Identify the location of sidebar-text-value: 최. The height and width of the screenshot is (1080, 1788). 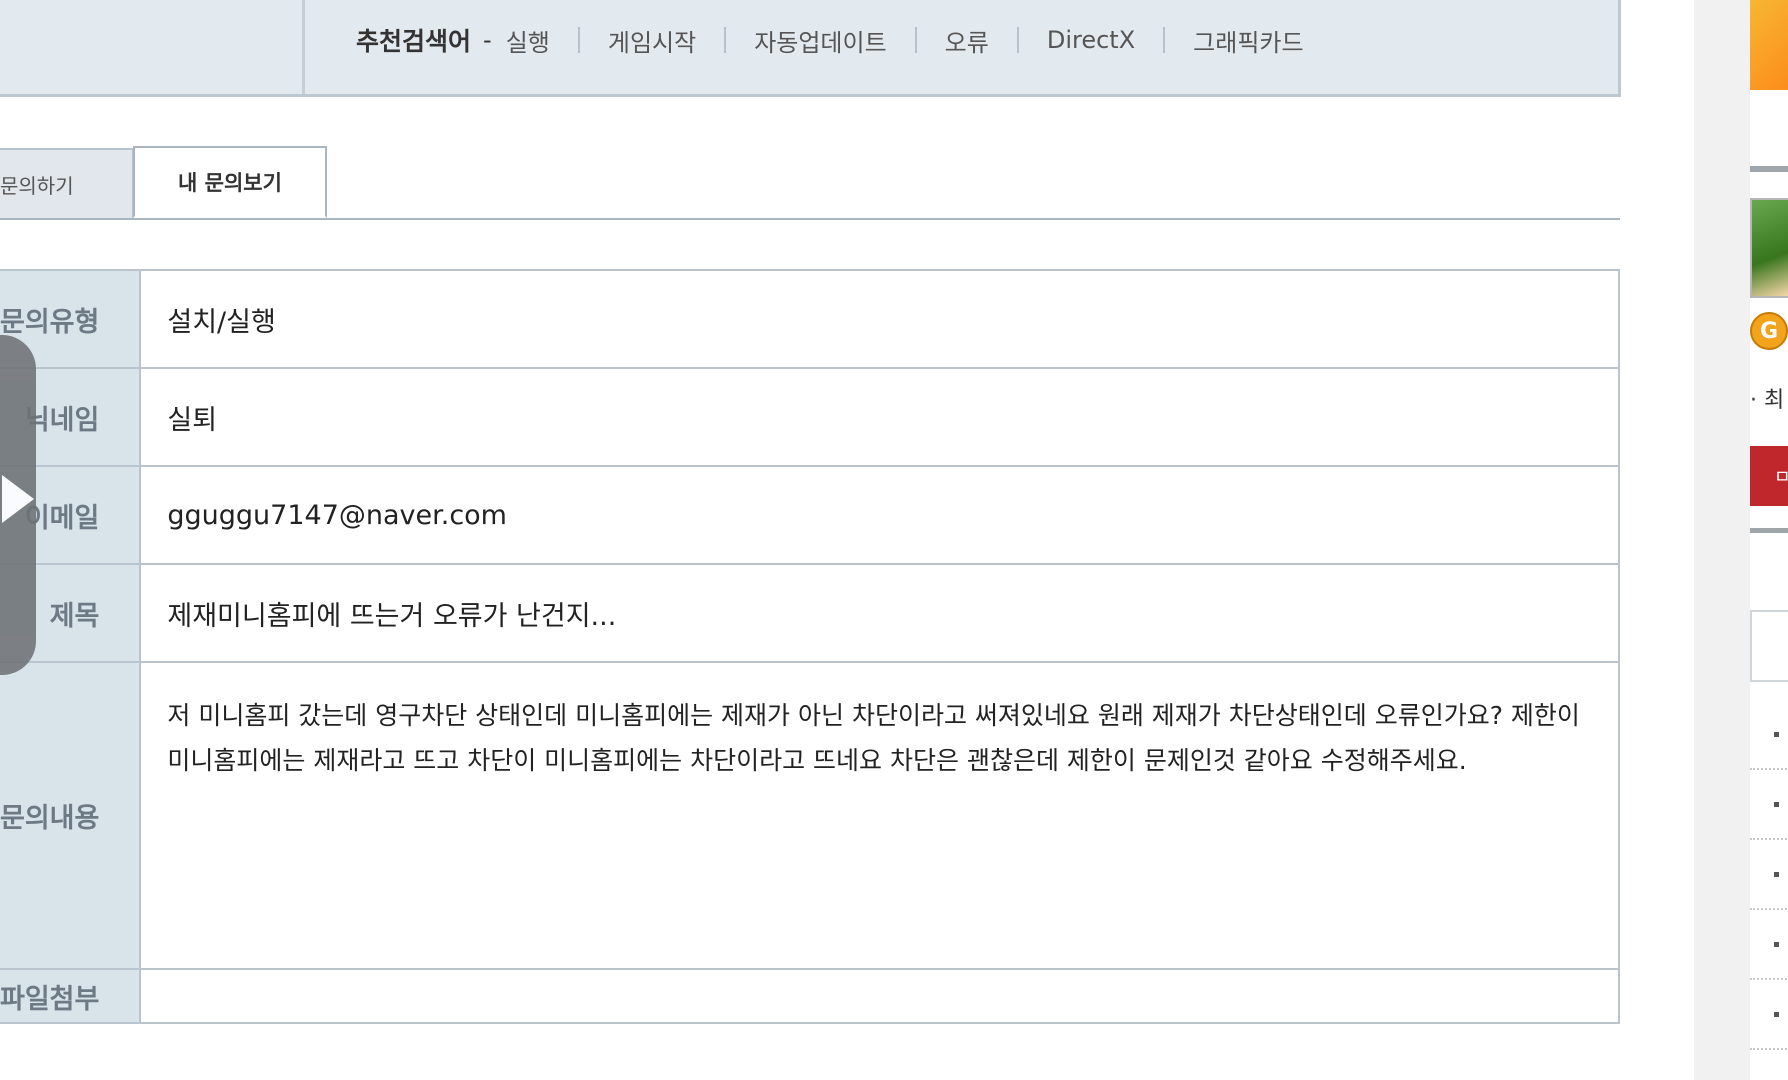
(1774, 400).